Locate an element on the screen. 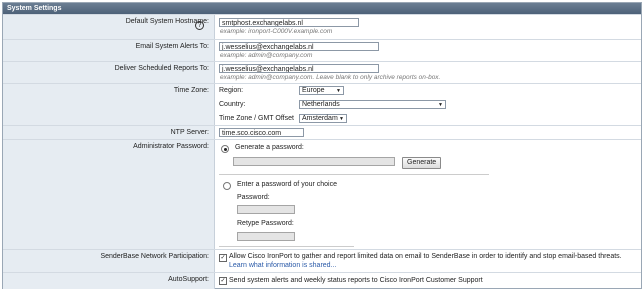  ntp-input: time.sco.cisco.com is located at coordinates (261, 132).